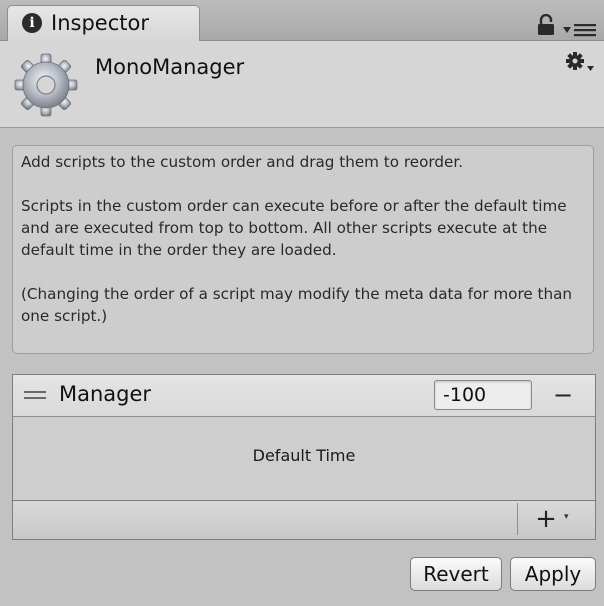  What do you see at coordinates (304, 520) in the screenshot?
I see `list-footer: + ▾` at bounding box center [304, 520].